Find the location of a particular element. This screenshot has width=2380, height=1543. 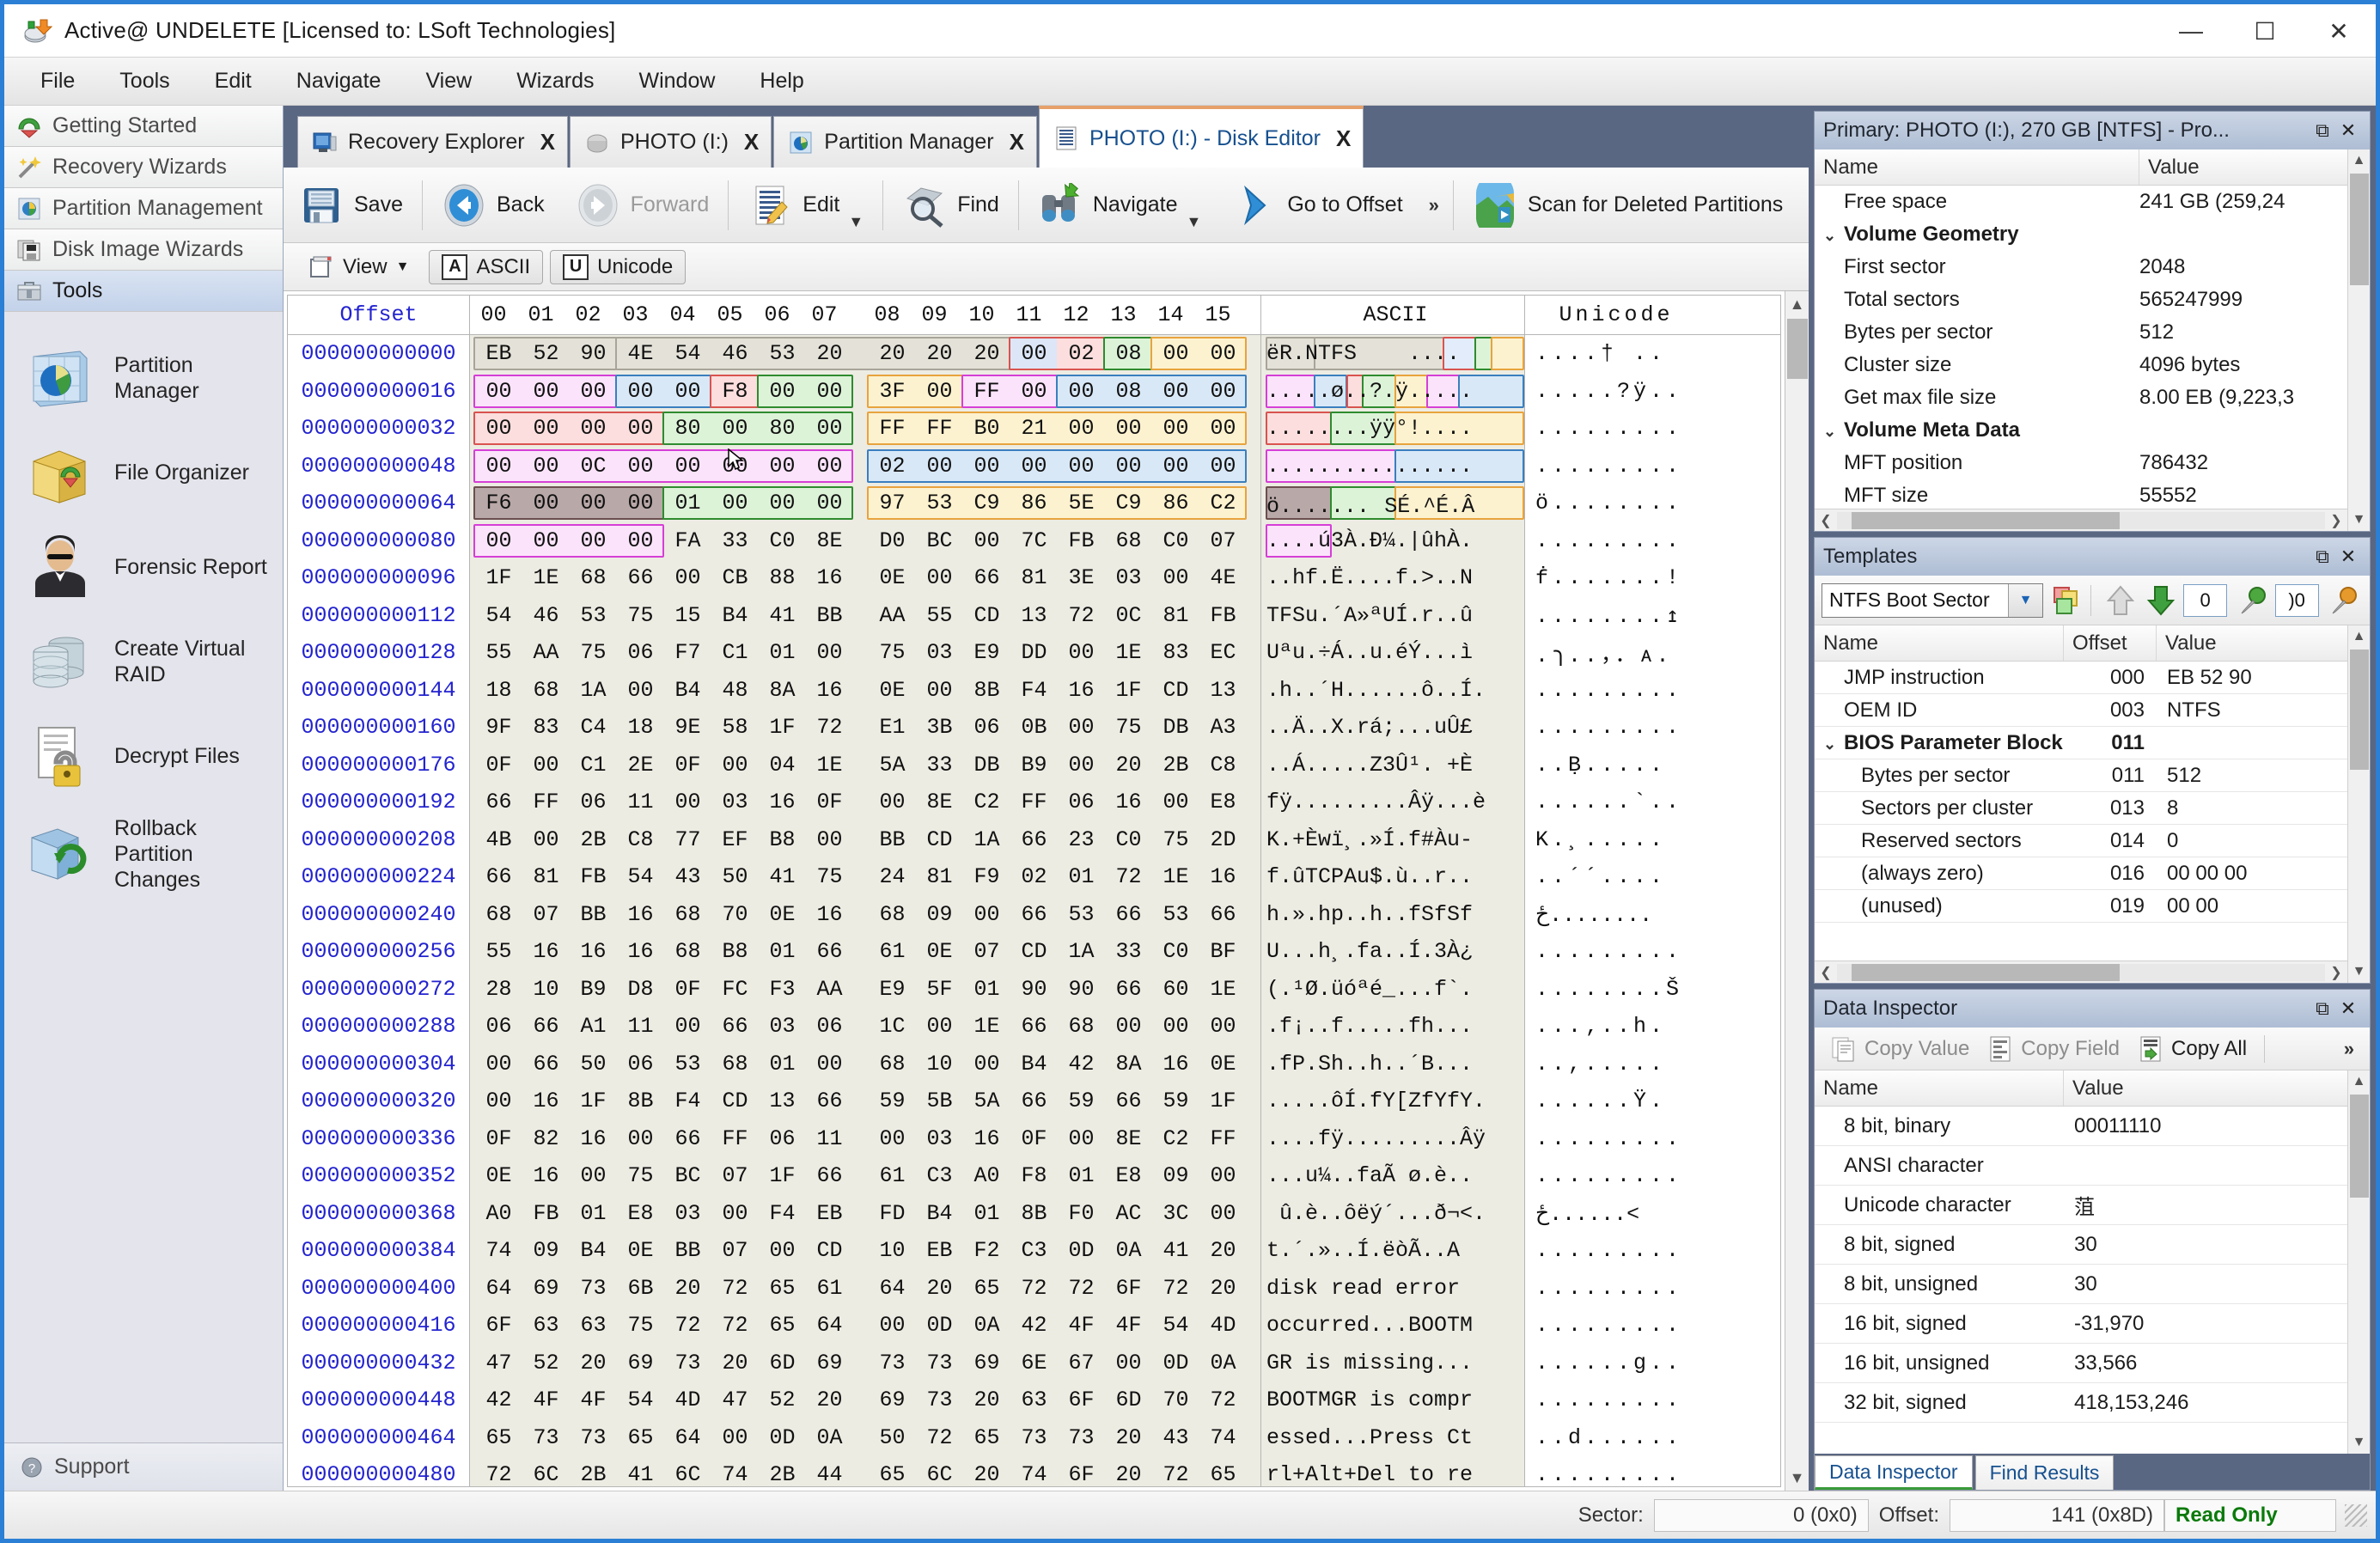

properties-col-name: Name is located at coordinates (1977, 167).